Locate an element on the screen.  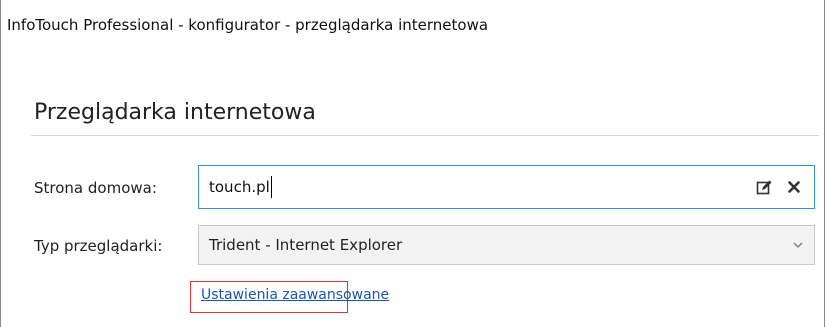
close-icon is located at coordinates (794, 187).